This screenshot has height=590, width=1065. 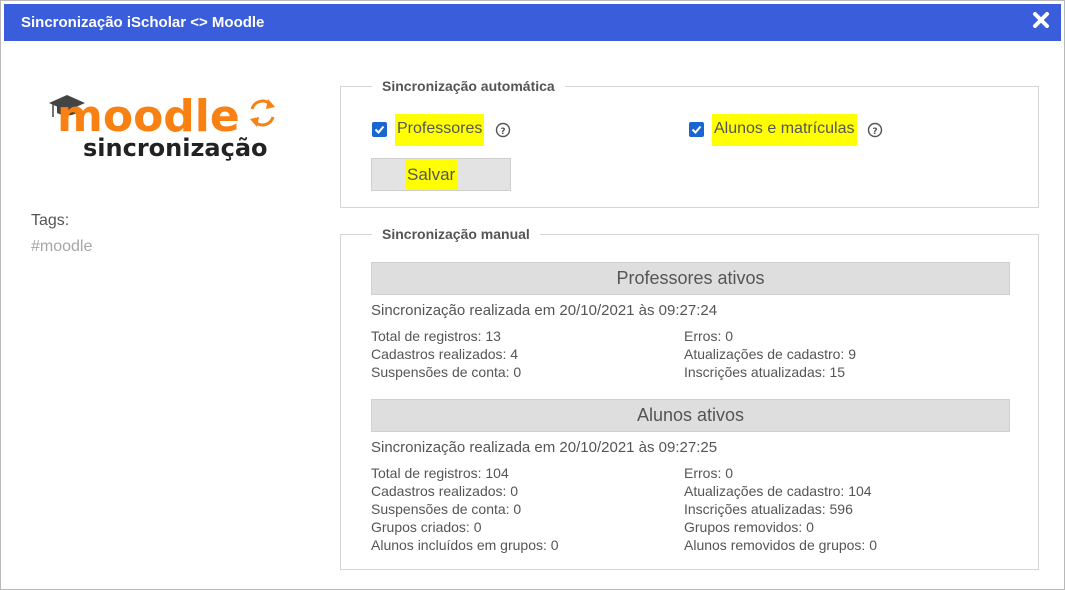 I want to click on moodle-logo: moodle sincronização, so click(x=165, y=123).